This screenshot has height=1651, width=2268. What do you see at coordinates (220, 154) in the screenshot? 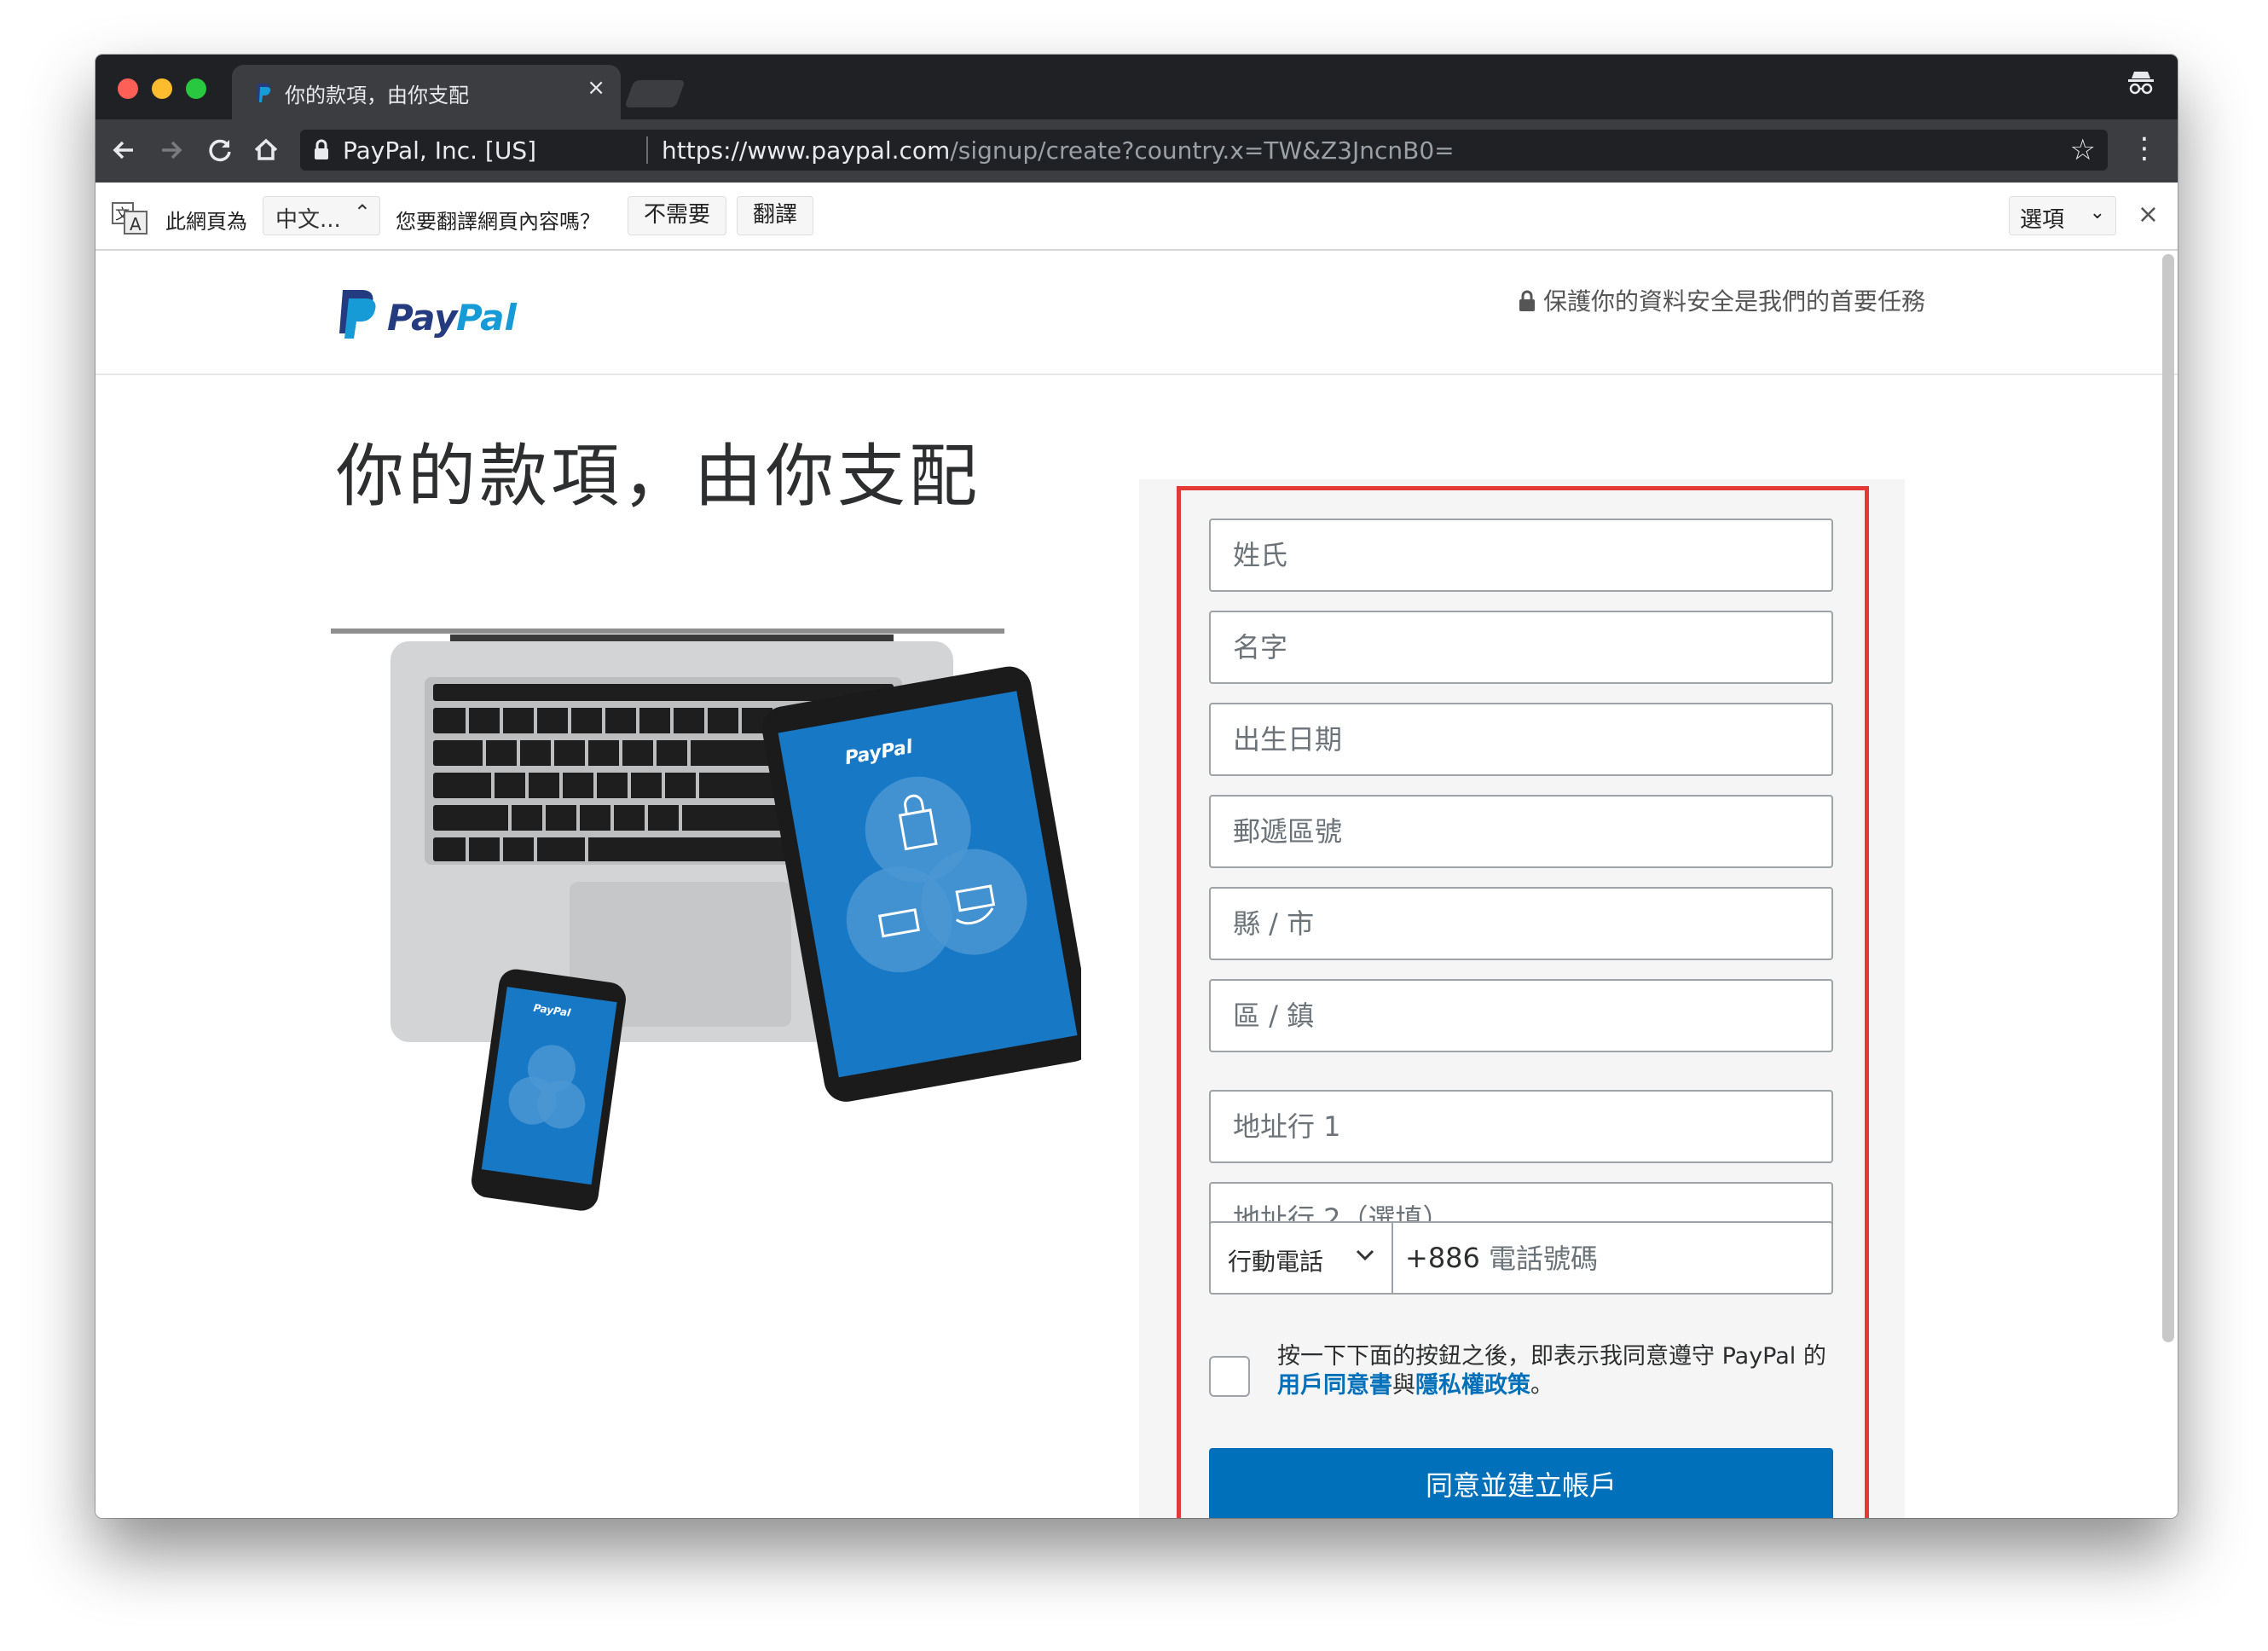
I see `reload-icon` at bounding box center [220, 154].